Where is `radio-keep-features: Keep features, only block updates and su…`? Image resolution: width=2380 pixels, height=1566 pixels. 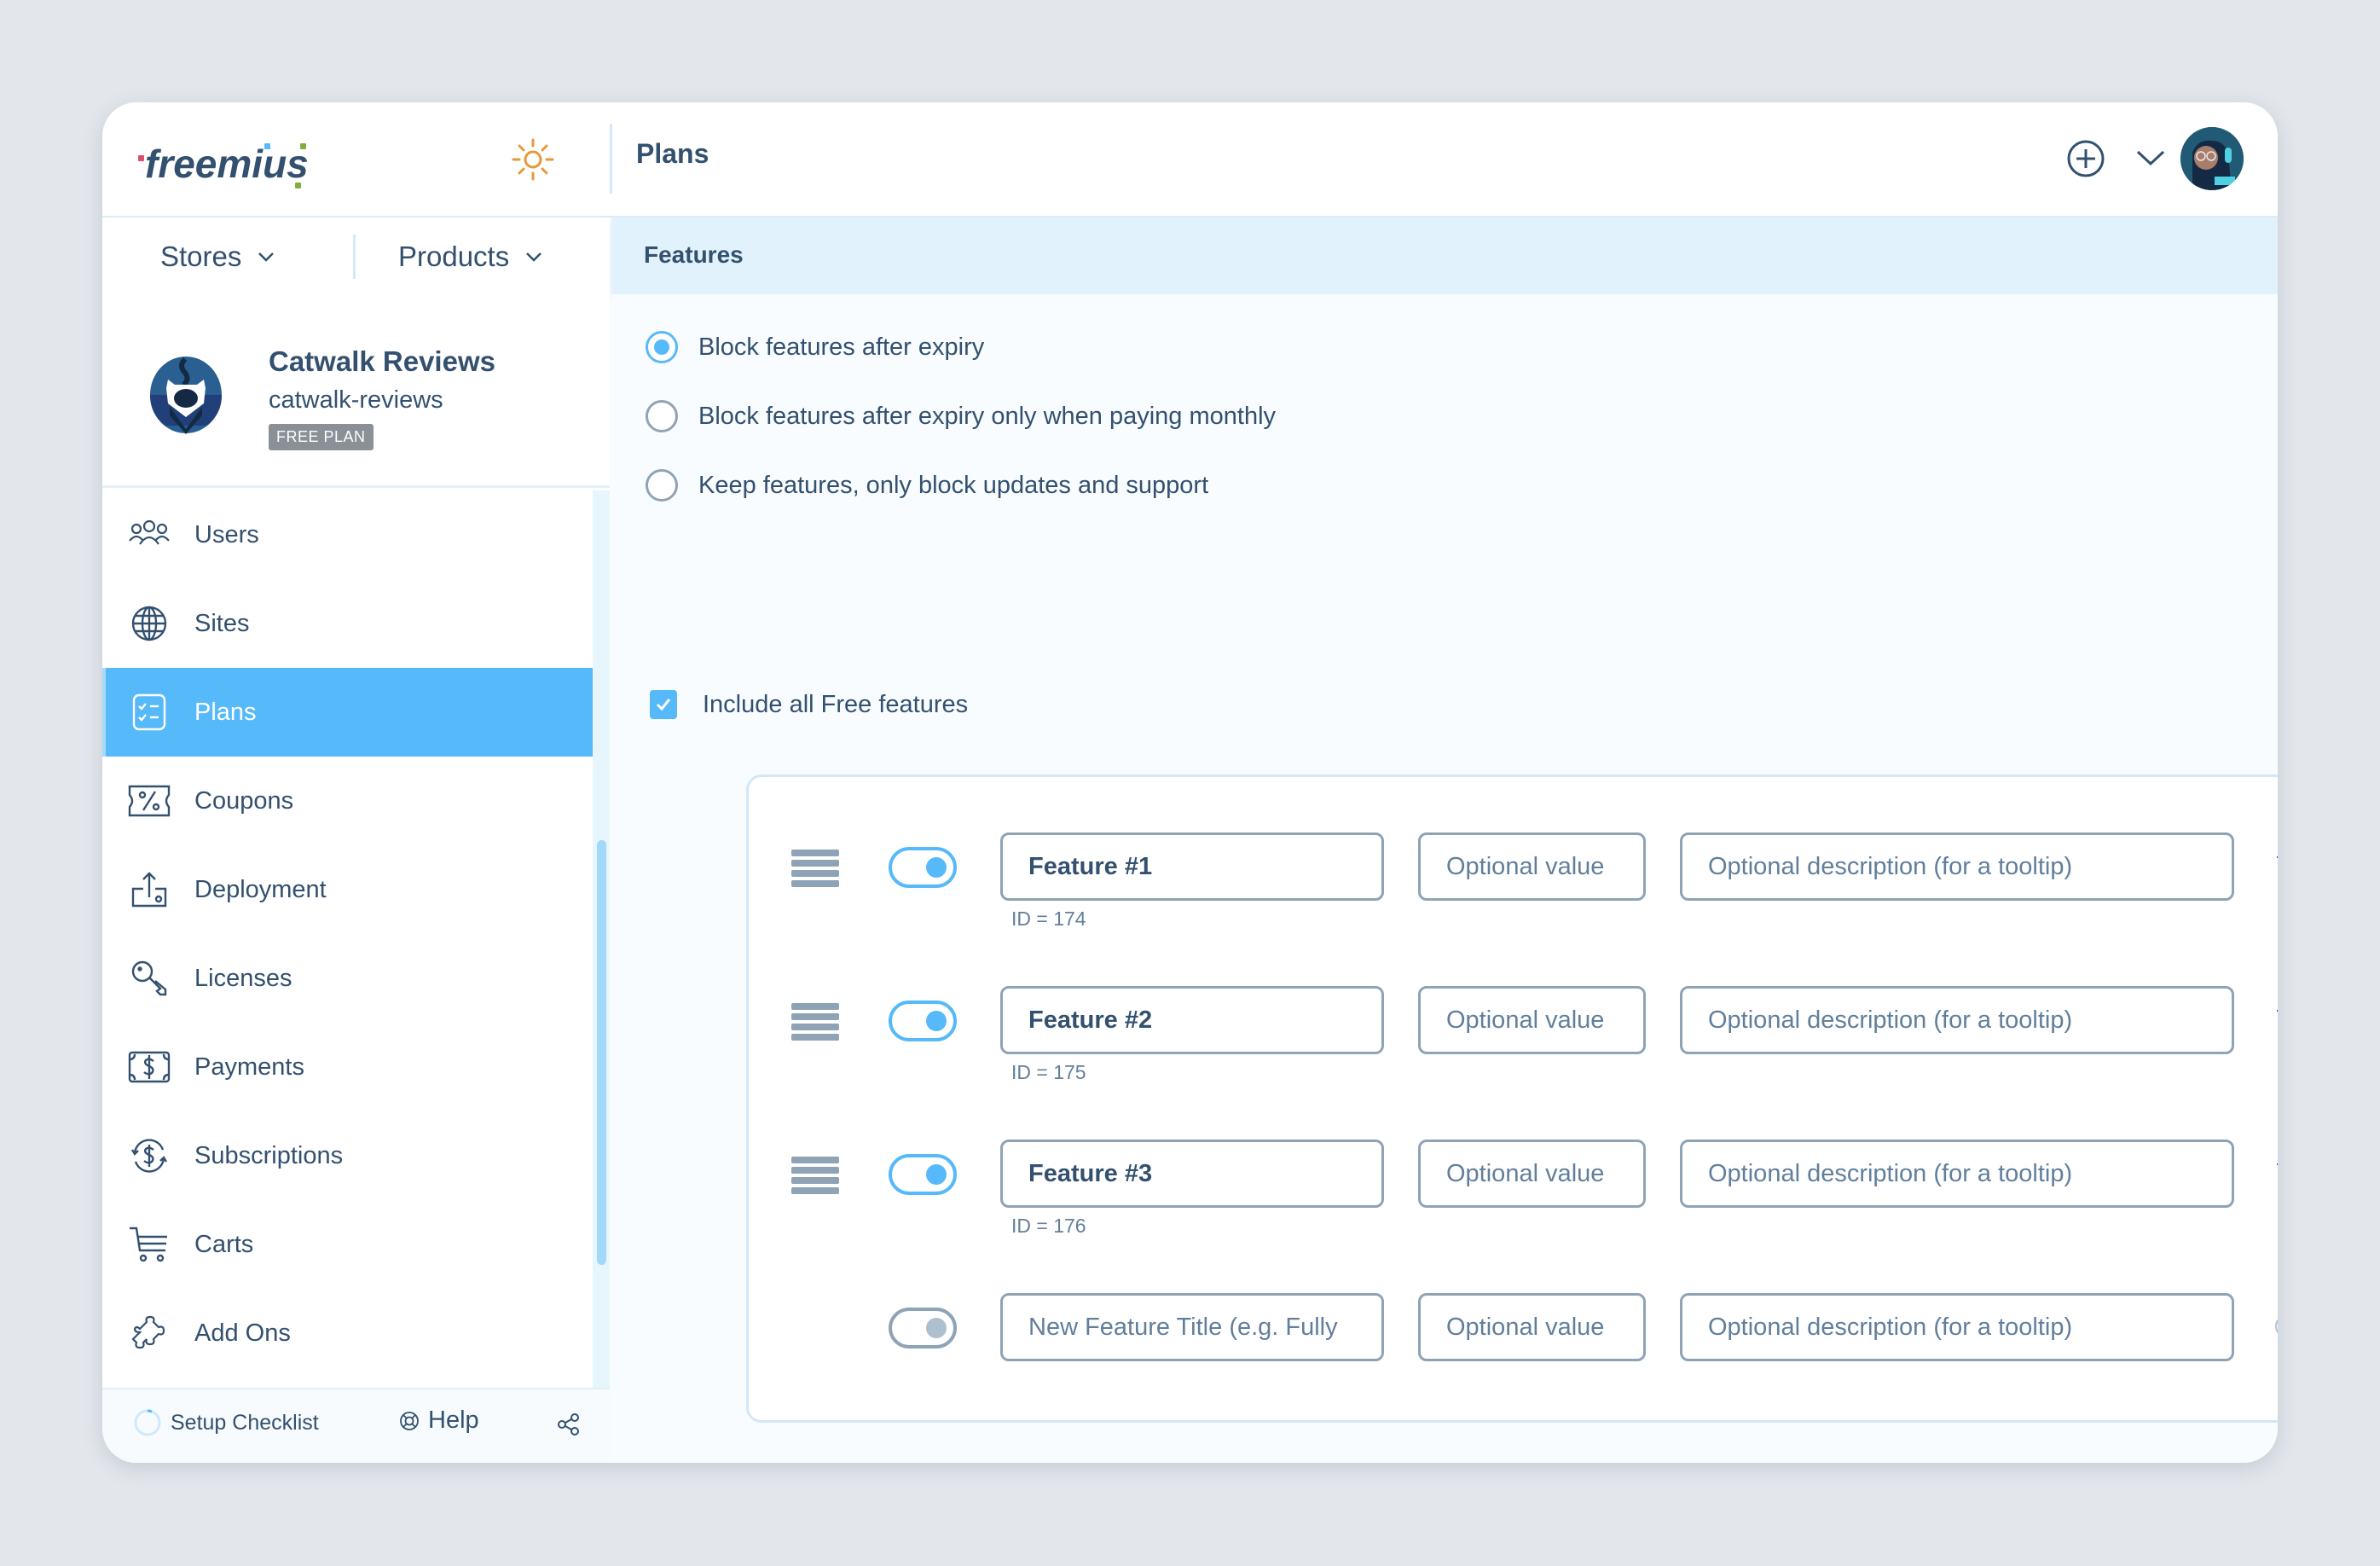 radio-keep-features: Keep features, only block updates and su… is located at coordinates (927, 485).